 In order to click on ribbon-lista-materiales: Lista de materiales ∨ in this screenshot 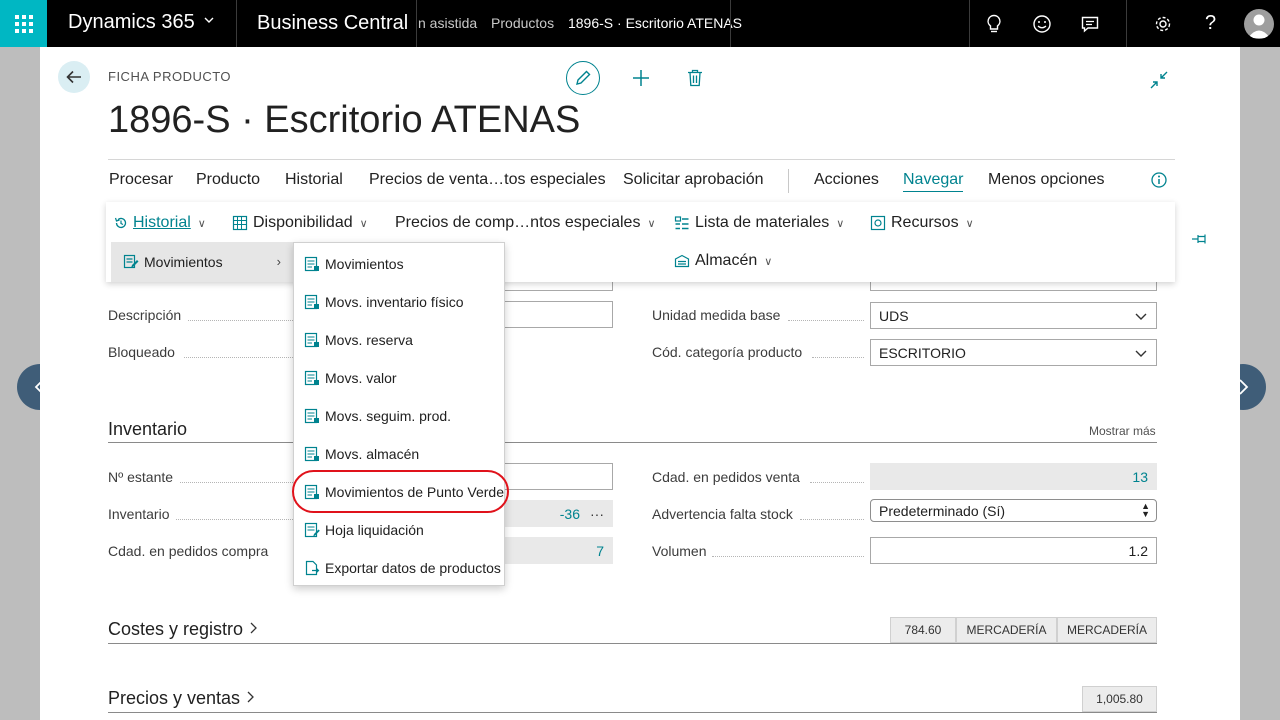, I will do `click(759, 223)`.